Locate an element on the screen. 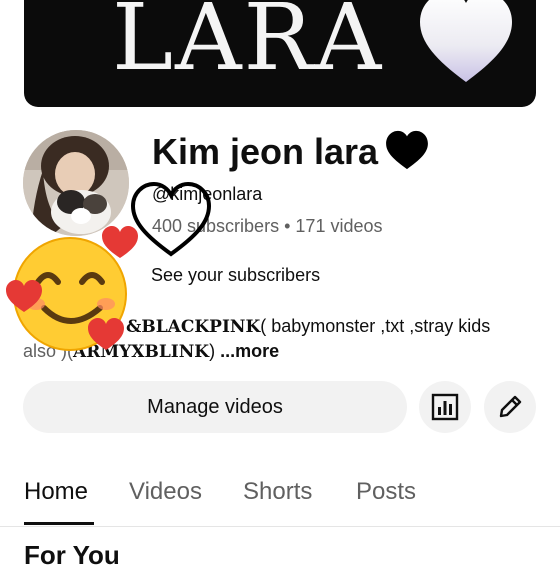 The height and width of the screenshot is (571, 560). manage-videos-button: Manage videos is located at coordinates (215, 407).